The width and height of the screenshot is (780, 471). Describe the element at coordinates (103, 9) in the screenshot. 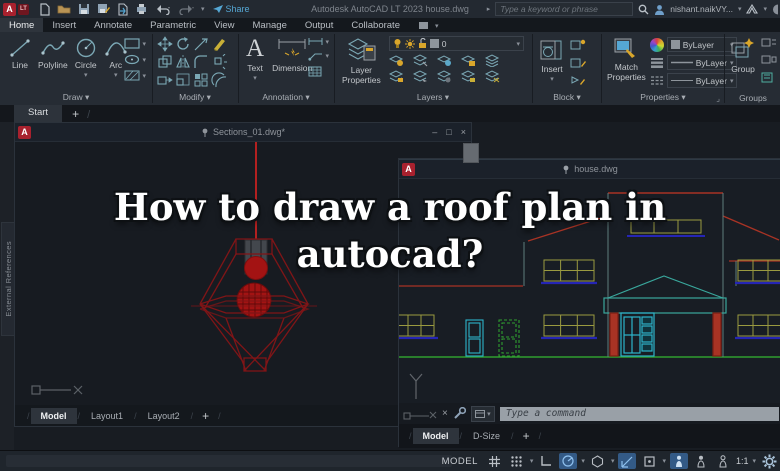

I see `save-as-icon` at that location.